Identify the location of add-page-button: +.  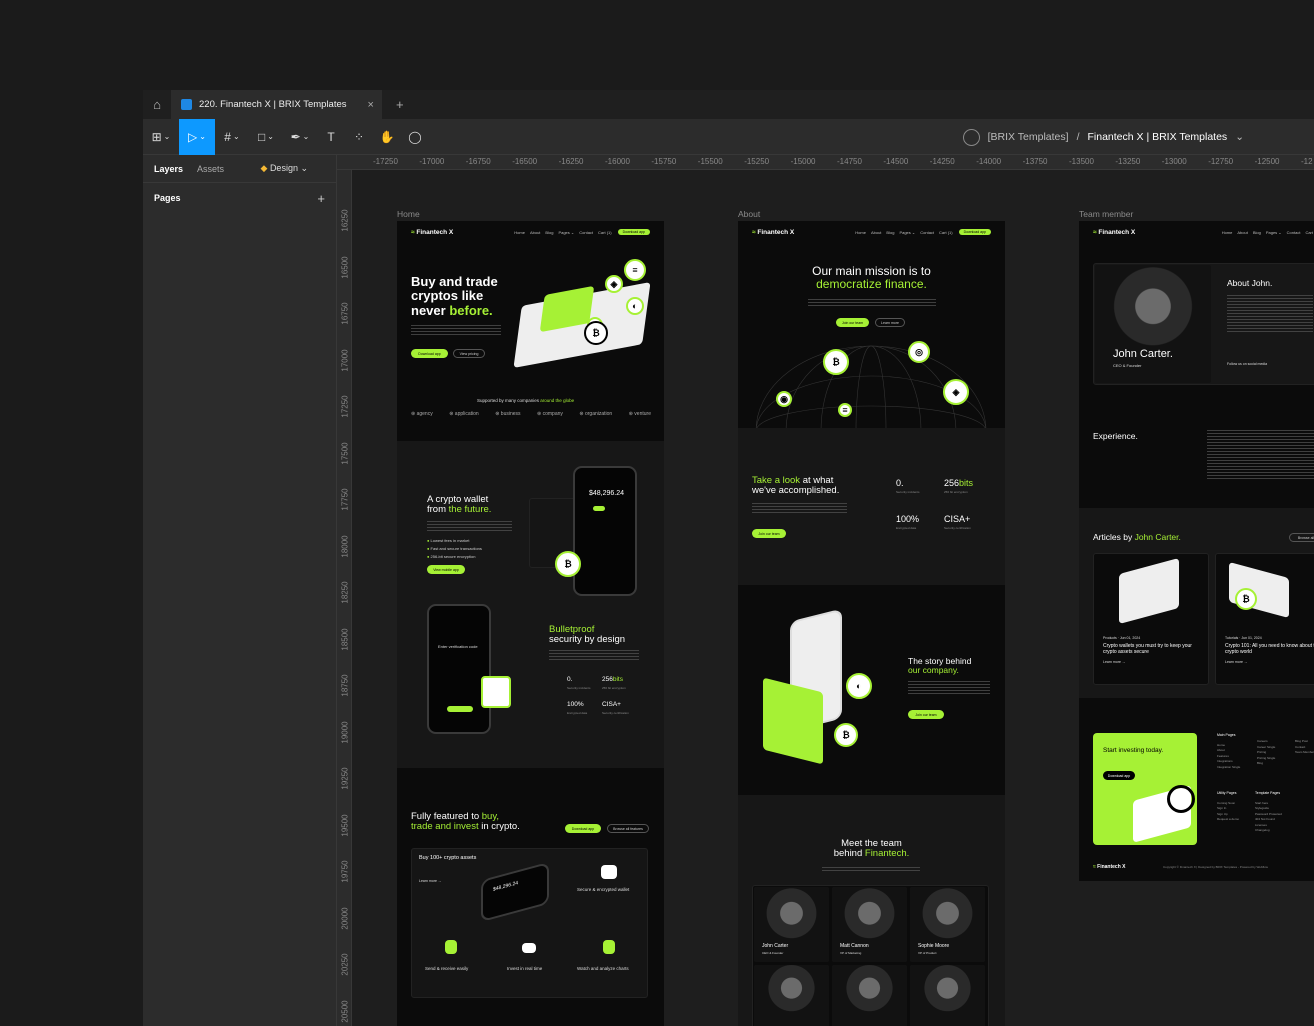
(321, 198).